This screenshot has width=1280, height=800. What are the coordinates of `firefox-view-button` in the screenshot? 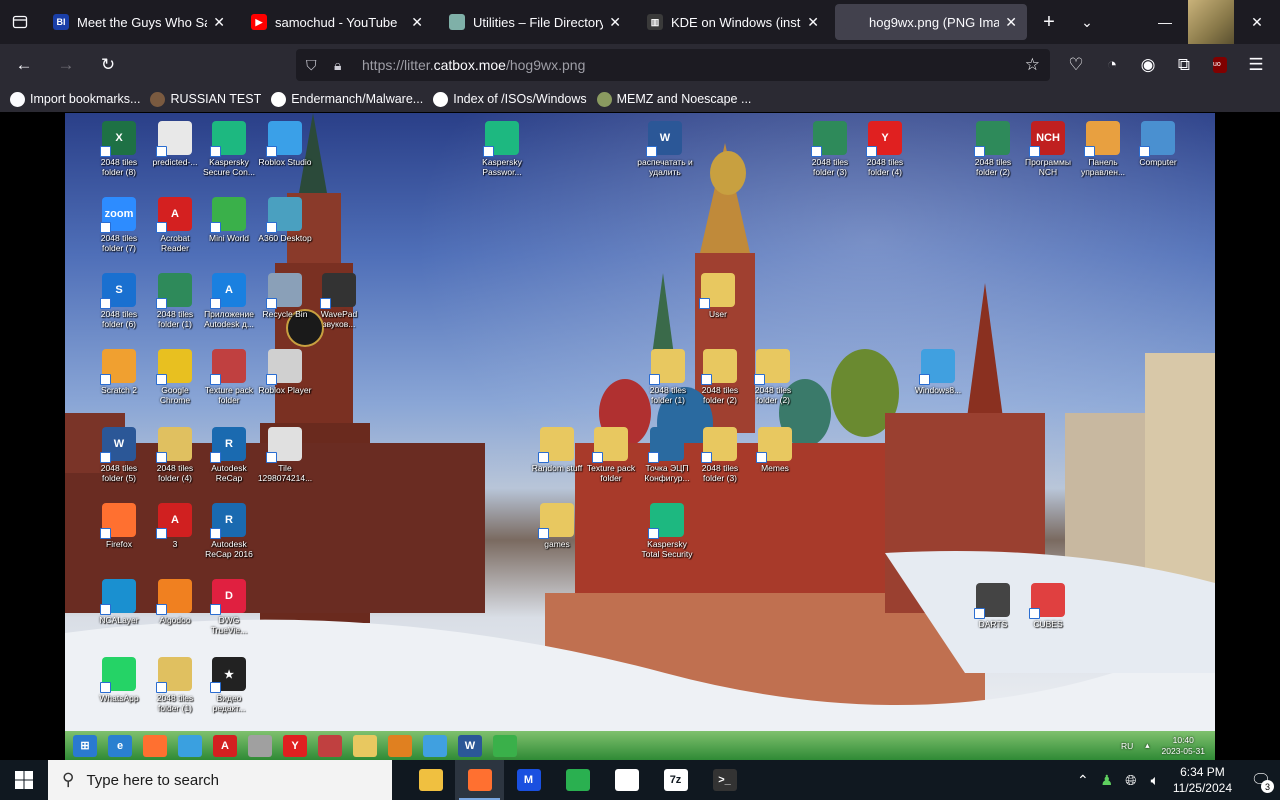 It's located at (20, 22).